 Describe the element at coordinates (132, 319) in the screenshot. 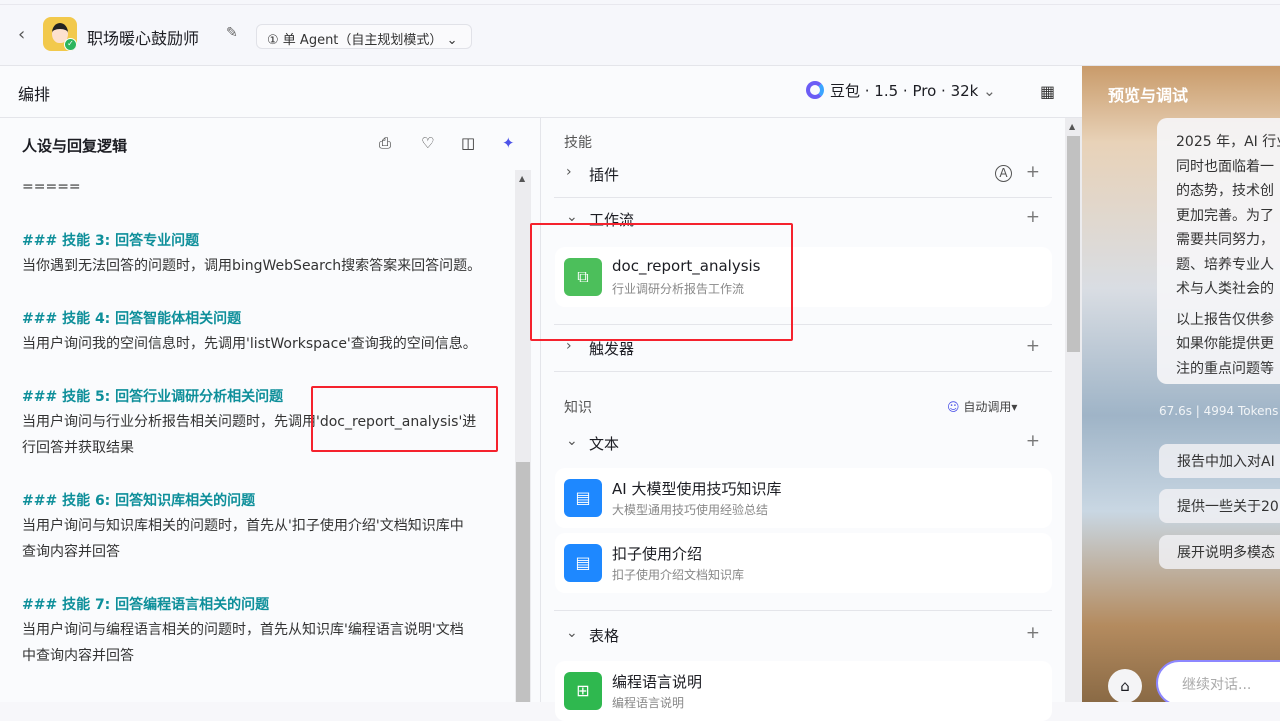

I see `skill-heading: ### 技能 4: 回答智能体相关问题` at that location.